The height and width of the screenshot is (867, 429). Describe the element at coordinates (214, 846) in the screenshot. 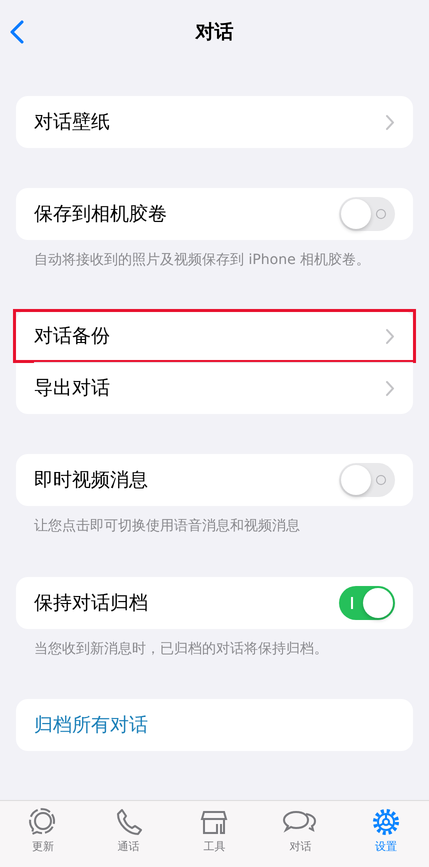

I see `tab-label: 工具` at that location.